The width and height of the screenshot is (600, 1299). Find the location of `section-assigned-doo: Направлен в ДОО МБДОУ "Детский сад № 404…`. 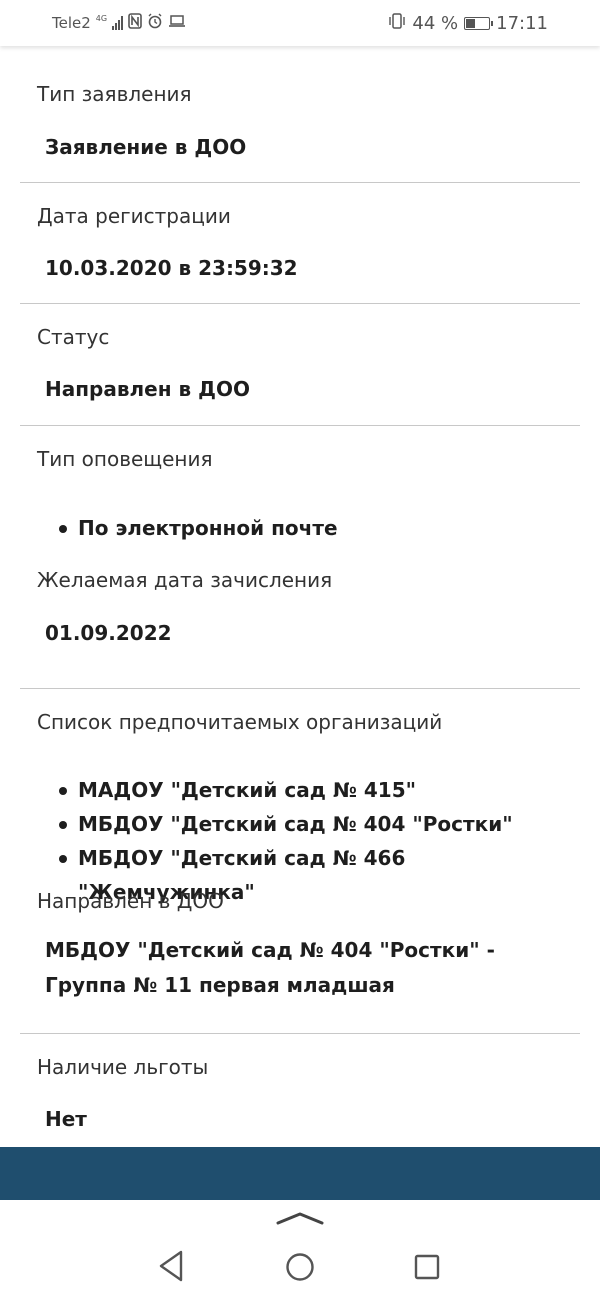

section-assigned-doo: Направлен в ДОО МБДОУ "Детский сад № 404… is located at coordinates (300, 961).